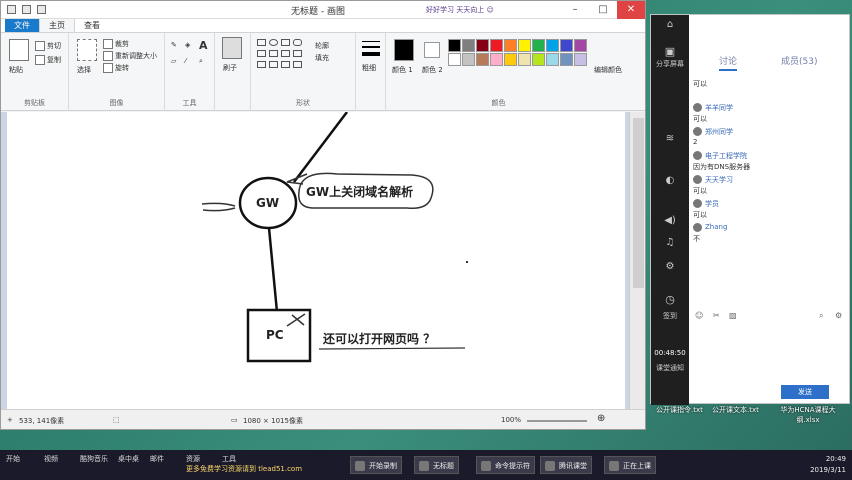 This screenshot has width=852, height=480. What do you see at coordinates (821, 316) in the screenshot?
I see `search-icon: ⌕` at bounding box center [821, 316].